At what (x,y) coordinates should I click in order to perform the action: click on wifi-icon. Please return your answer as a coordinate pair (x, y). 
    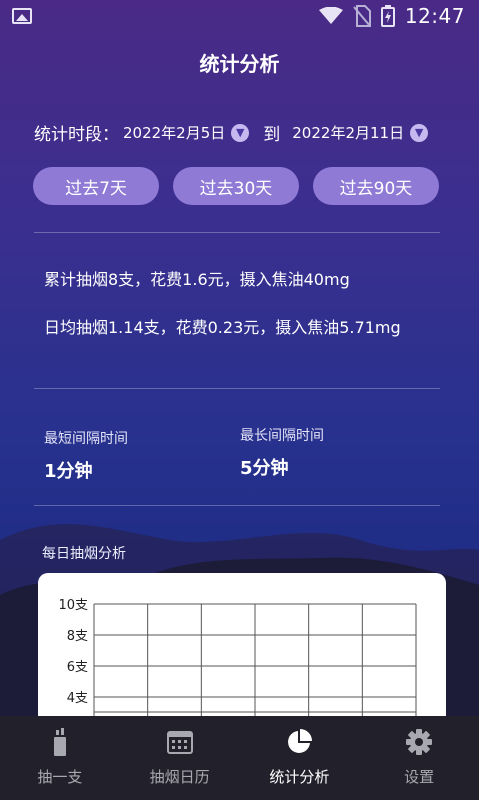
    Looking at the image, I should click on (330, 15).